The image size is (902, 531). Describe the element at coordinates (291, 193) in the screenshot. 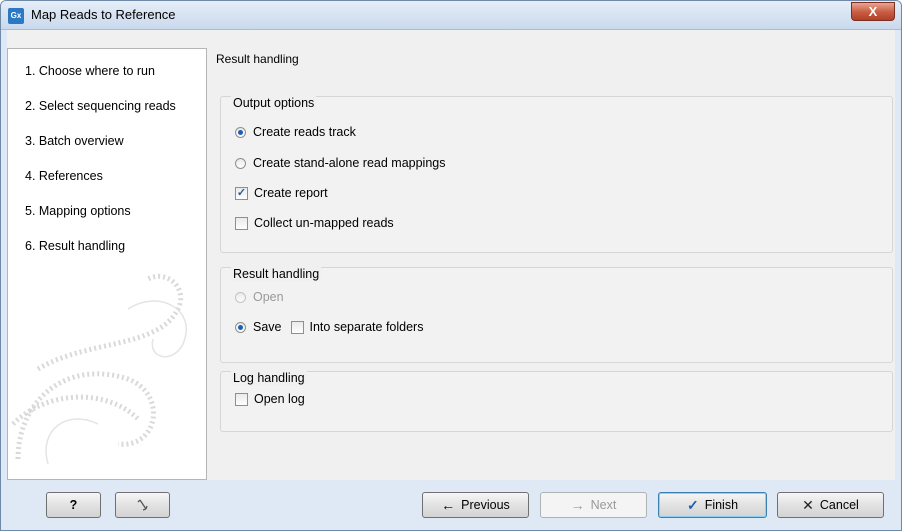

I see `create-report-label: Create report` at that location.